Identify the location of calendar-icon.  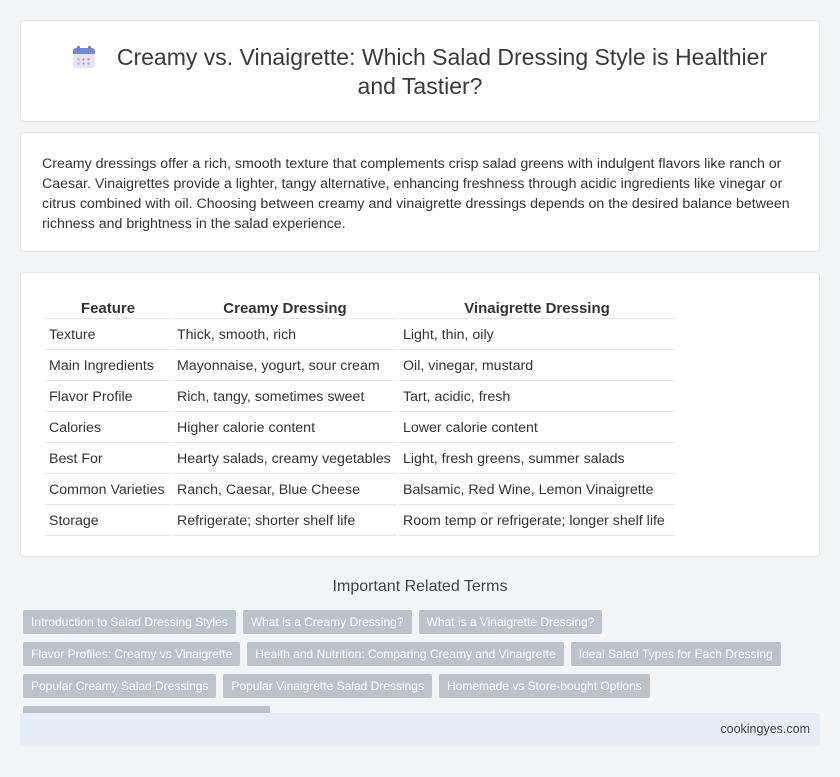
(83, 57).